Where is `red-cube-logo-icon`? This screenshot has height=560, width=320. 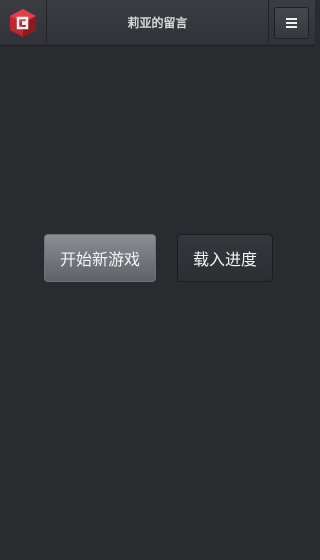 red-cube-logo-icon is located at coordinates (23, 23).